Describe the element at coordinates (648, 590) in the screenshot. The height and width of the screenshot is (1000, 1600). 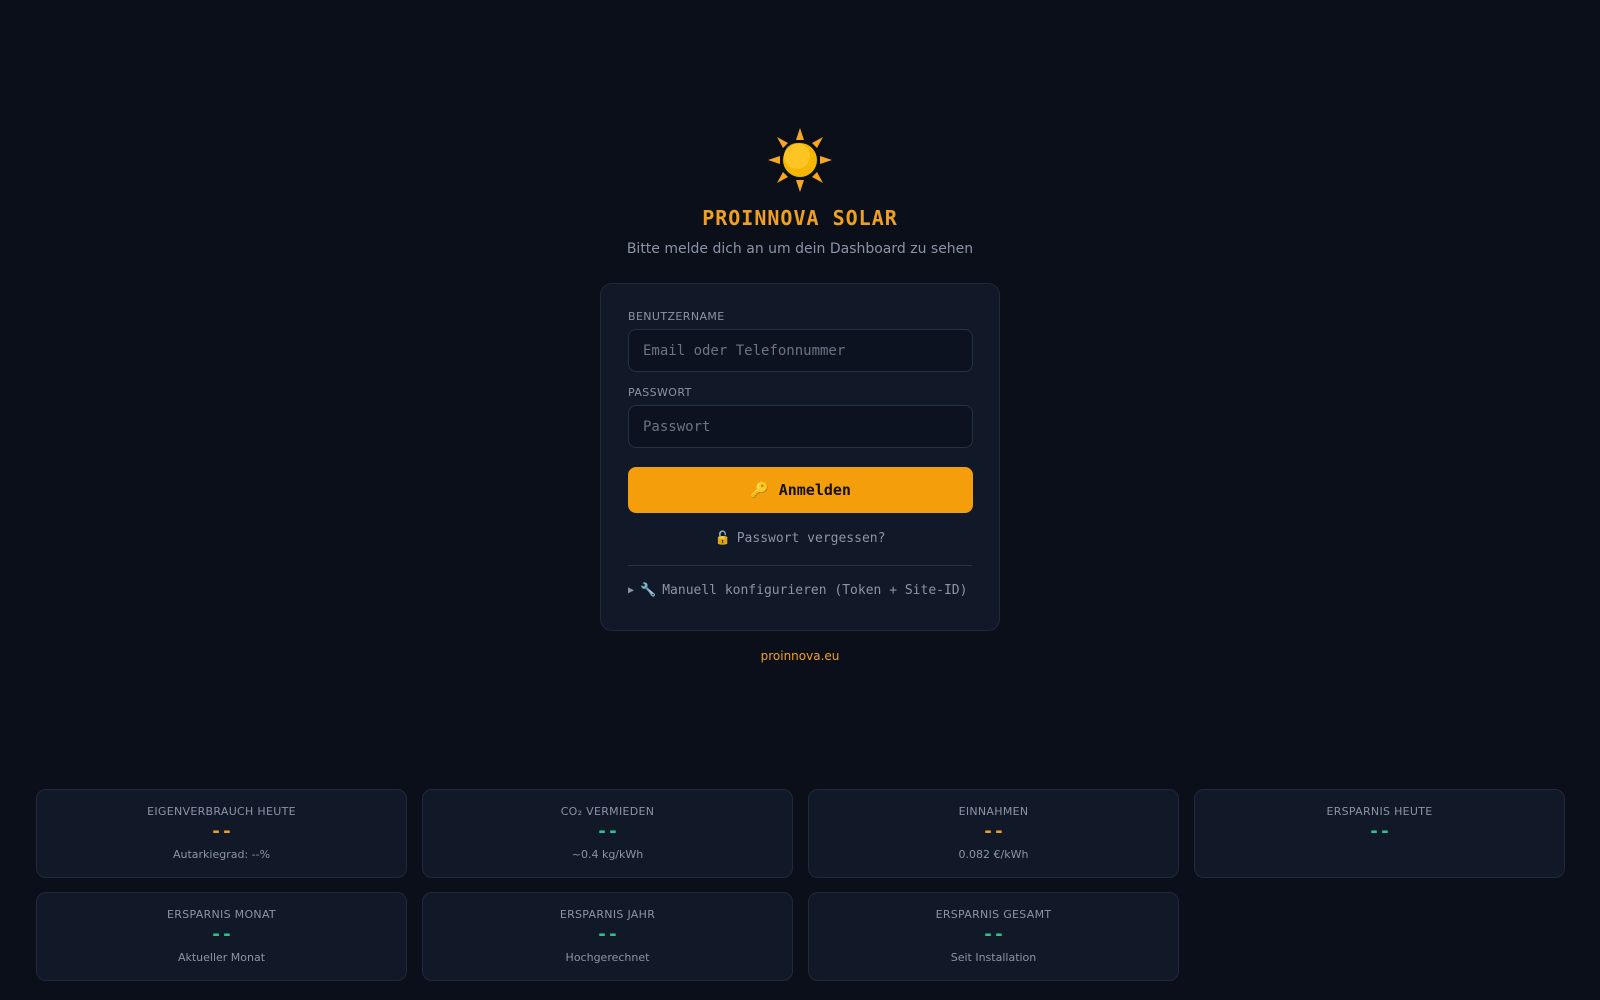
I see `wrench-icon: 🔧` at that location.